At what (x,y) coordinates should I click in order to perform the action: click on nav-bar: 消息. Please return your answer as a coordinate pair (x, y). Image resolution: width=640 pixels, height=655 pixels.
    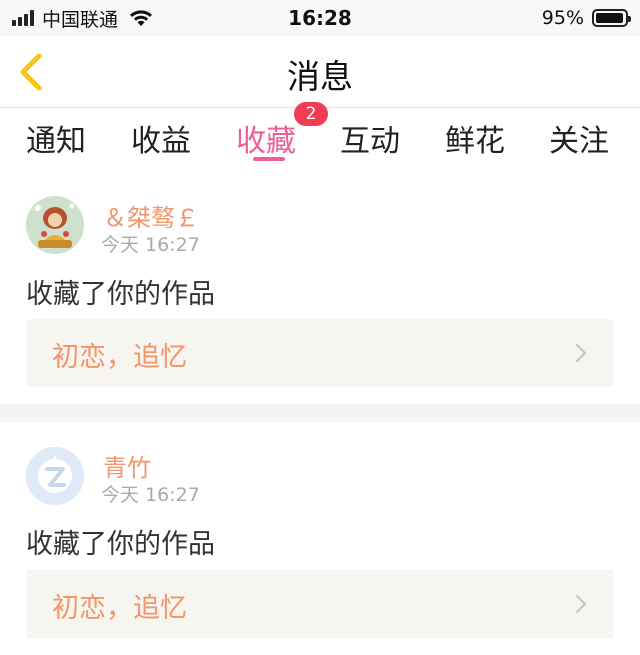
    Looking at the image, I should click on (320, 72).